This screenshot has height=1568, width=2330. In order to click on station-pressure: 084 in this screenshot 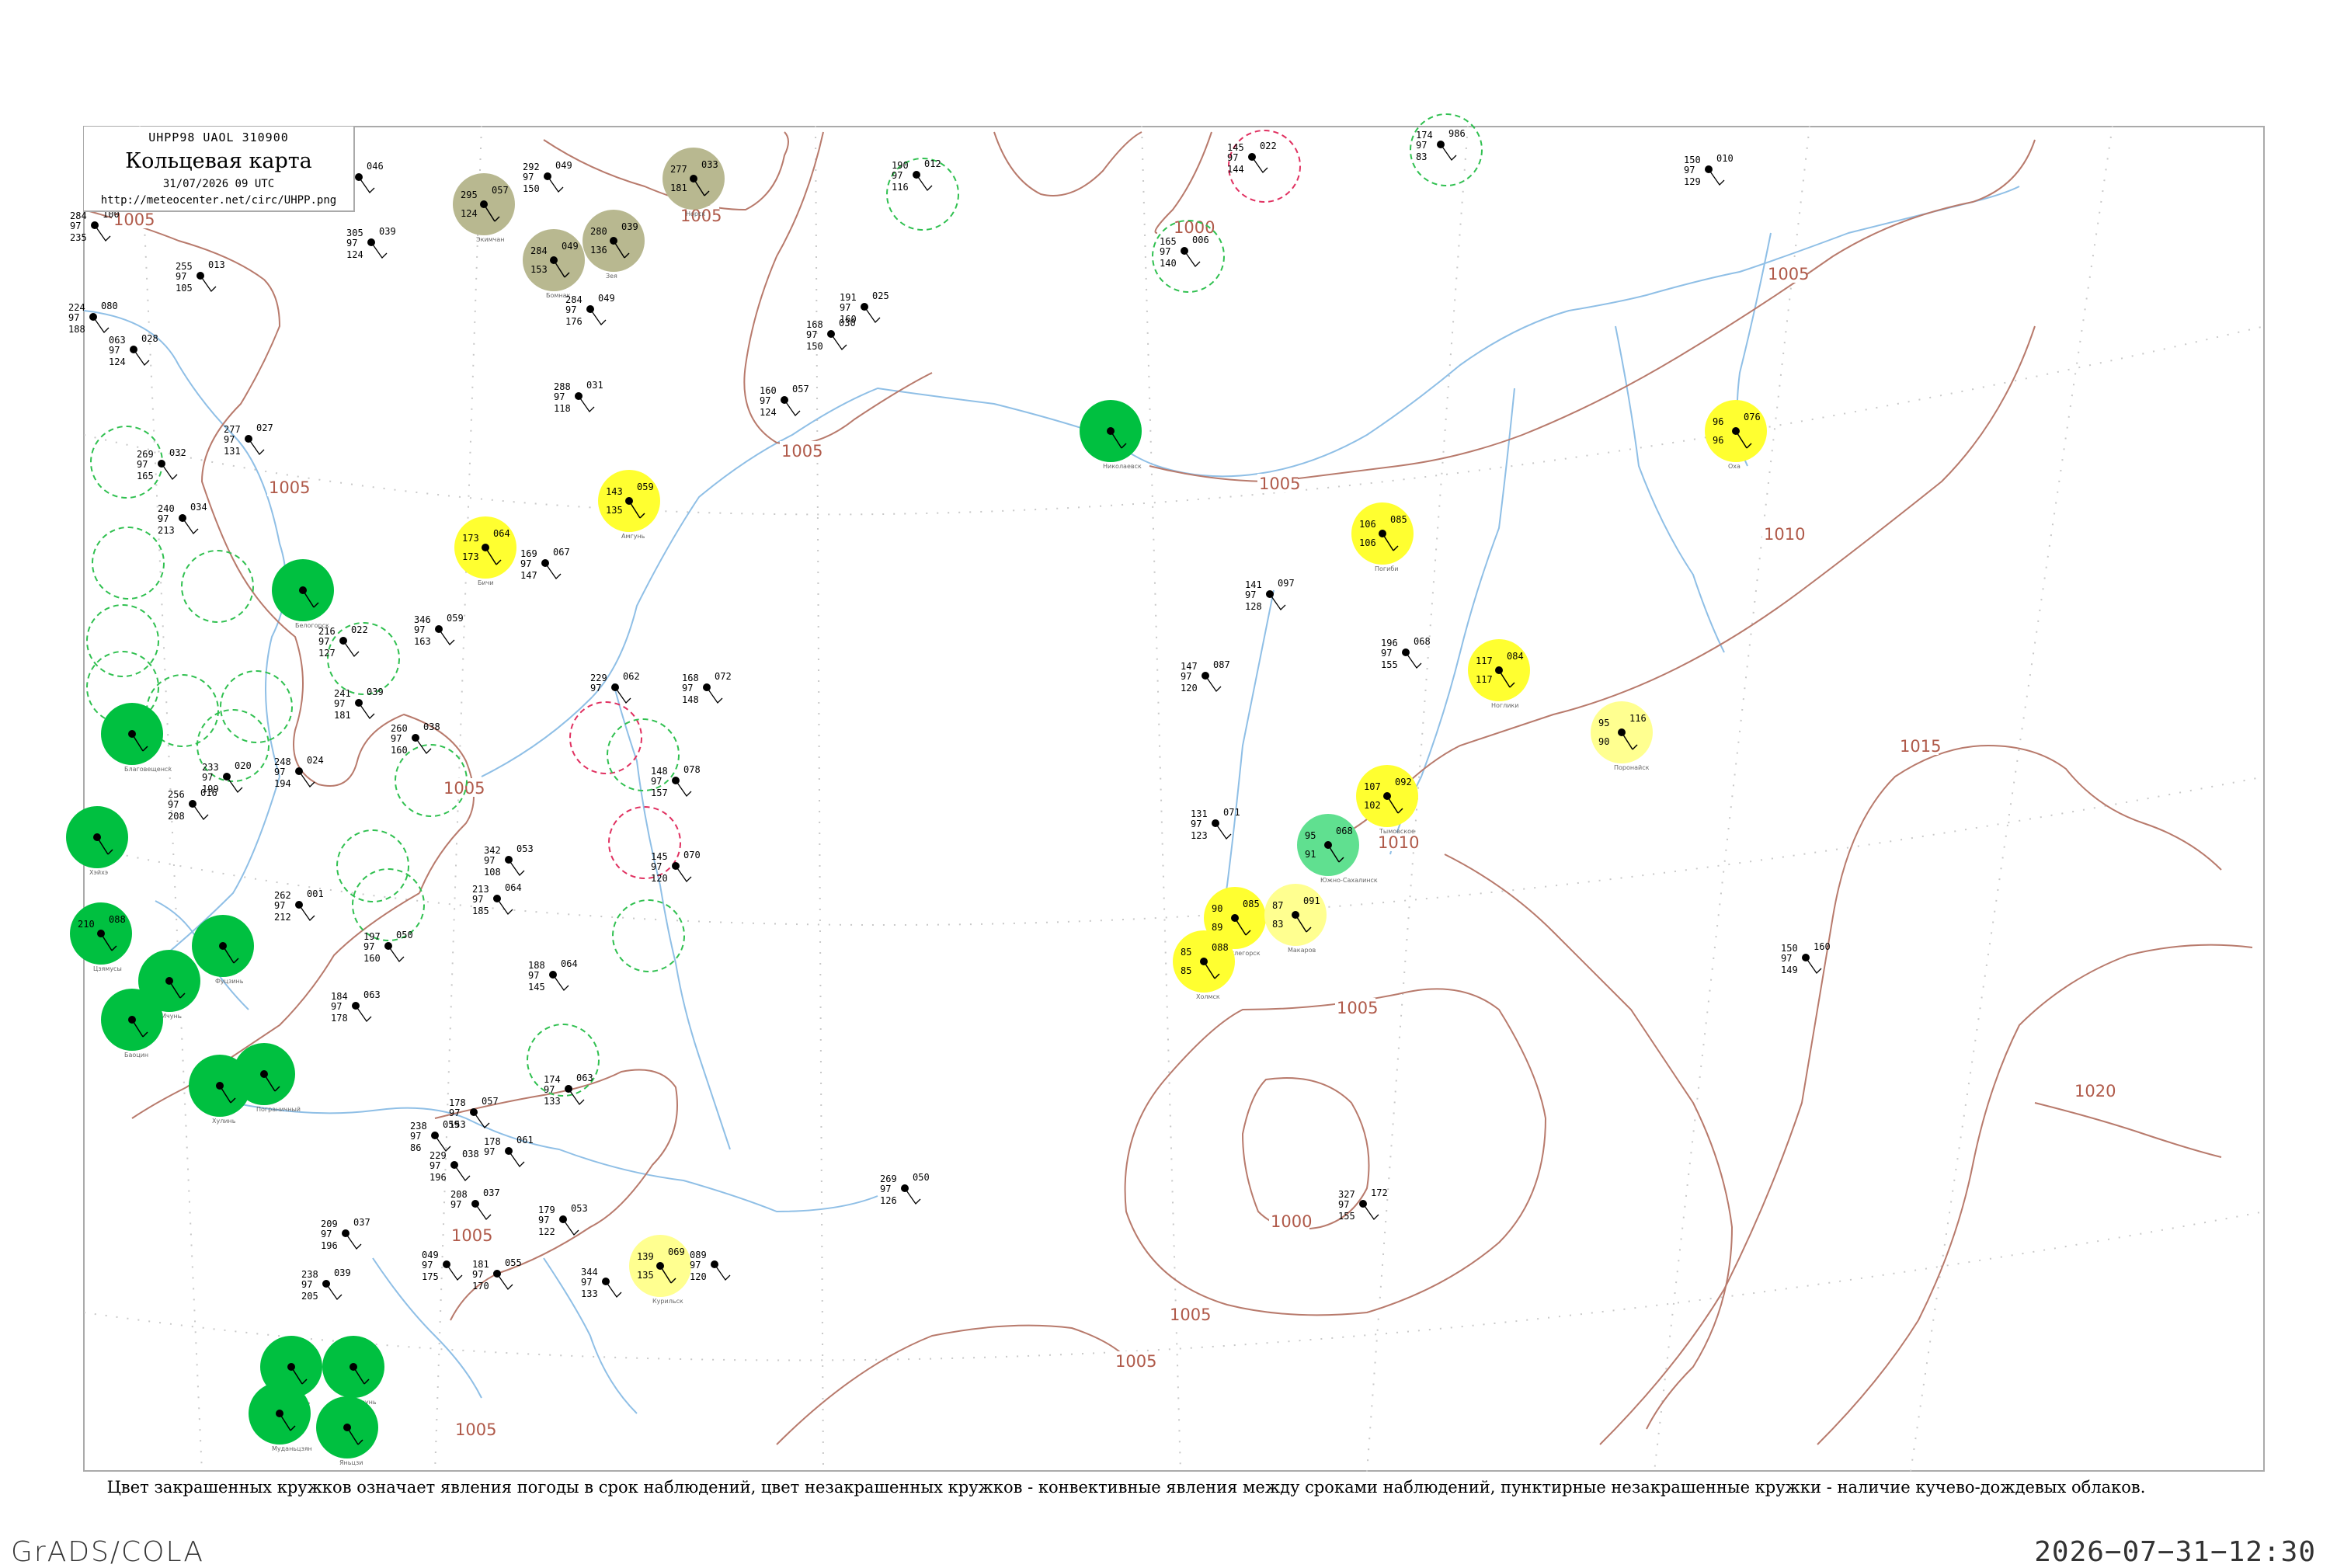, I will do `click(1515, 657)`.